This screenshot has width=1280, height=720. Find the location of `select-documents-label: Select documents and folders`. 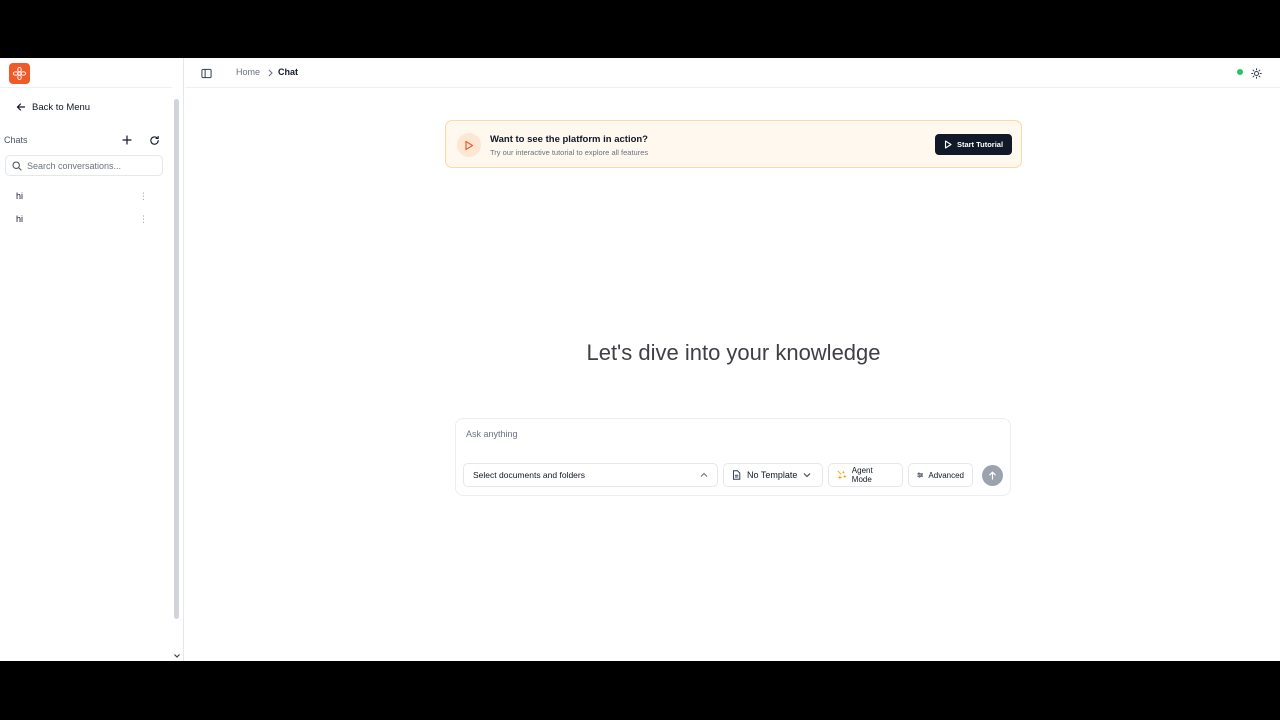

select-documents-label: Select documents and folders is located at coordinates (529, 475).